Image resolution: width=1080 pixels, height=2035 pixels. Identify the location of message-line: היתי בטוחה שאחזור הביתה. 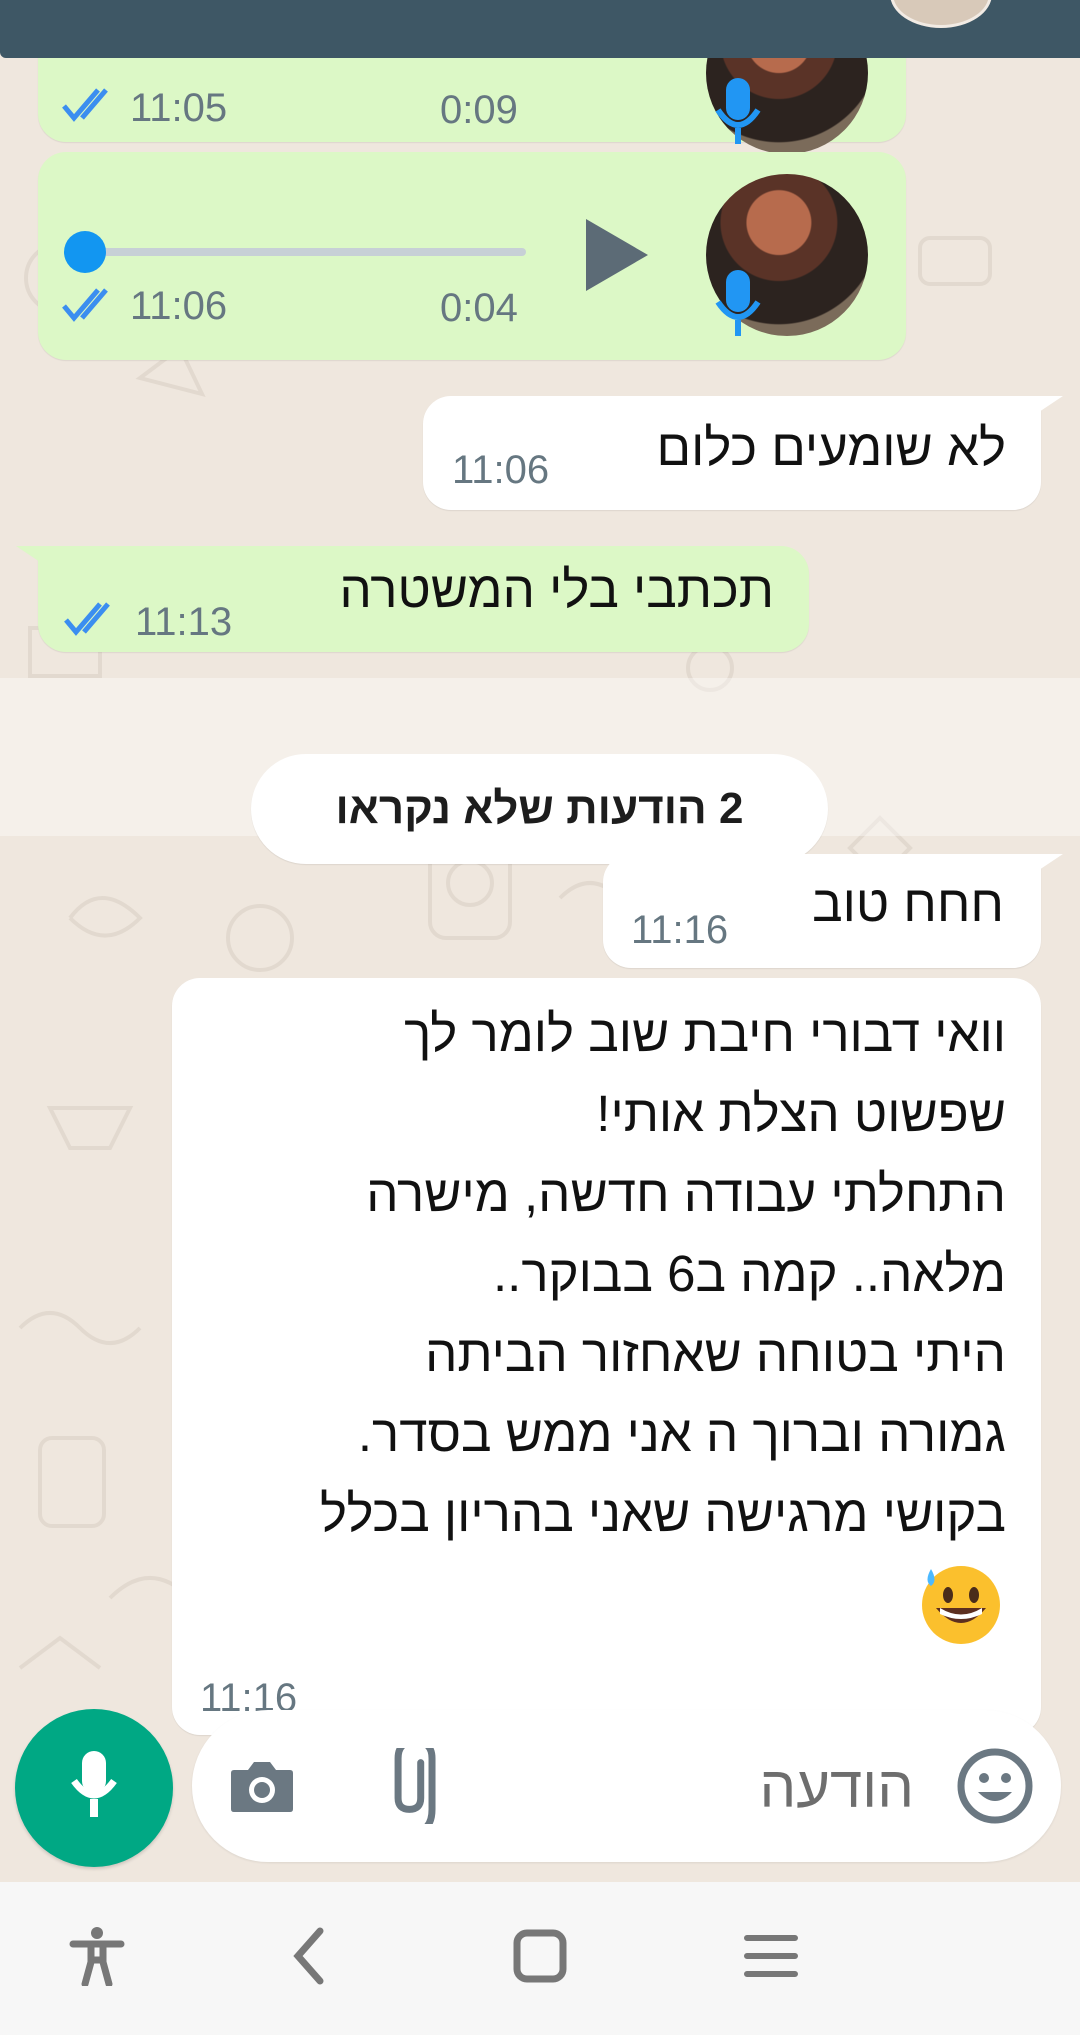
(715, 1353).